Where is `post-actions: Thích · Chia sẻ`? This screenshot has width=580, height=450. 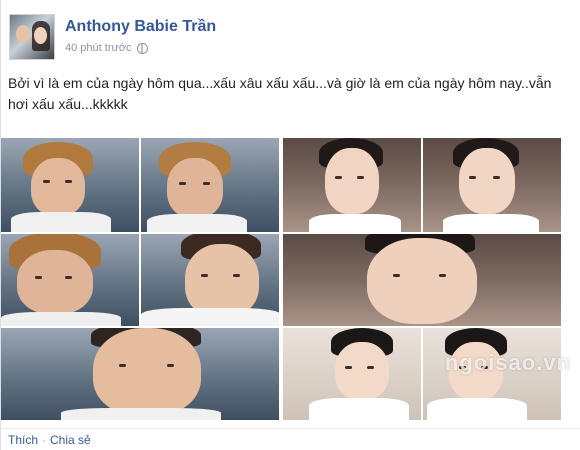 post-actions: Thích · Chia sẻ is located at coordinates (290, 439).